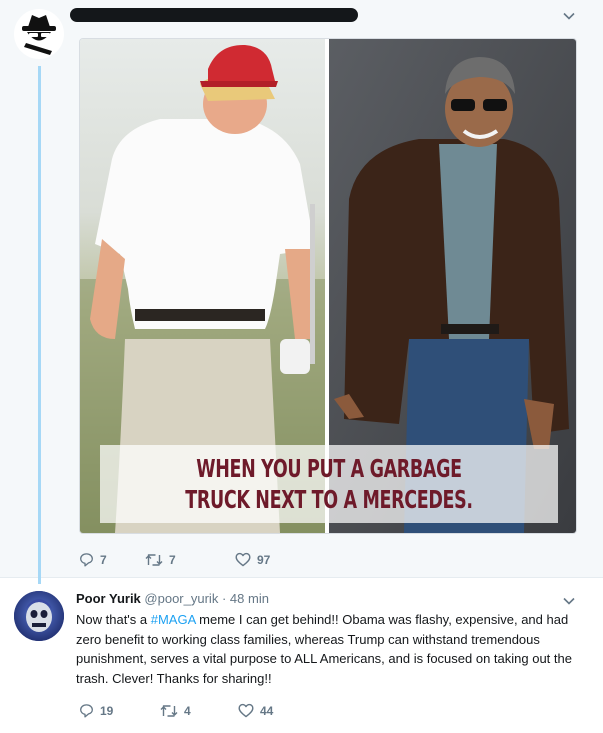 This screenshot has height=733, width=603. Describe the element at coordinates (173, 619) in the screenshot. I see `hashtag-link: #MAGA` at that location.